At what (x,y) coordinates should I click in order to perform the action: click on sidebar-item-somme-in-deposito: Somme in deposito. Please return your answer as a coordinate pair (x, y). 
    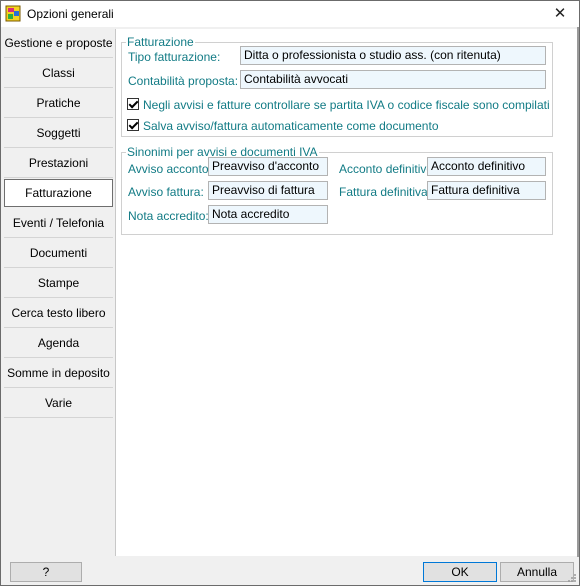
    Looking at the image, I should click on (58, 373).